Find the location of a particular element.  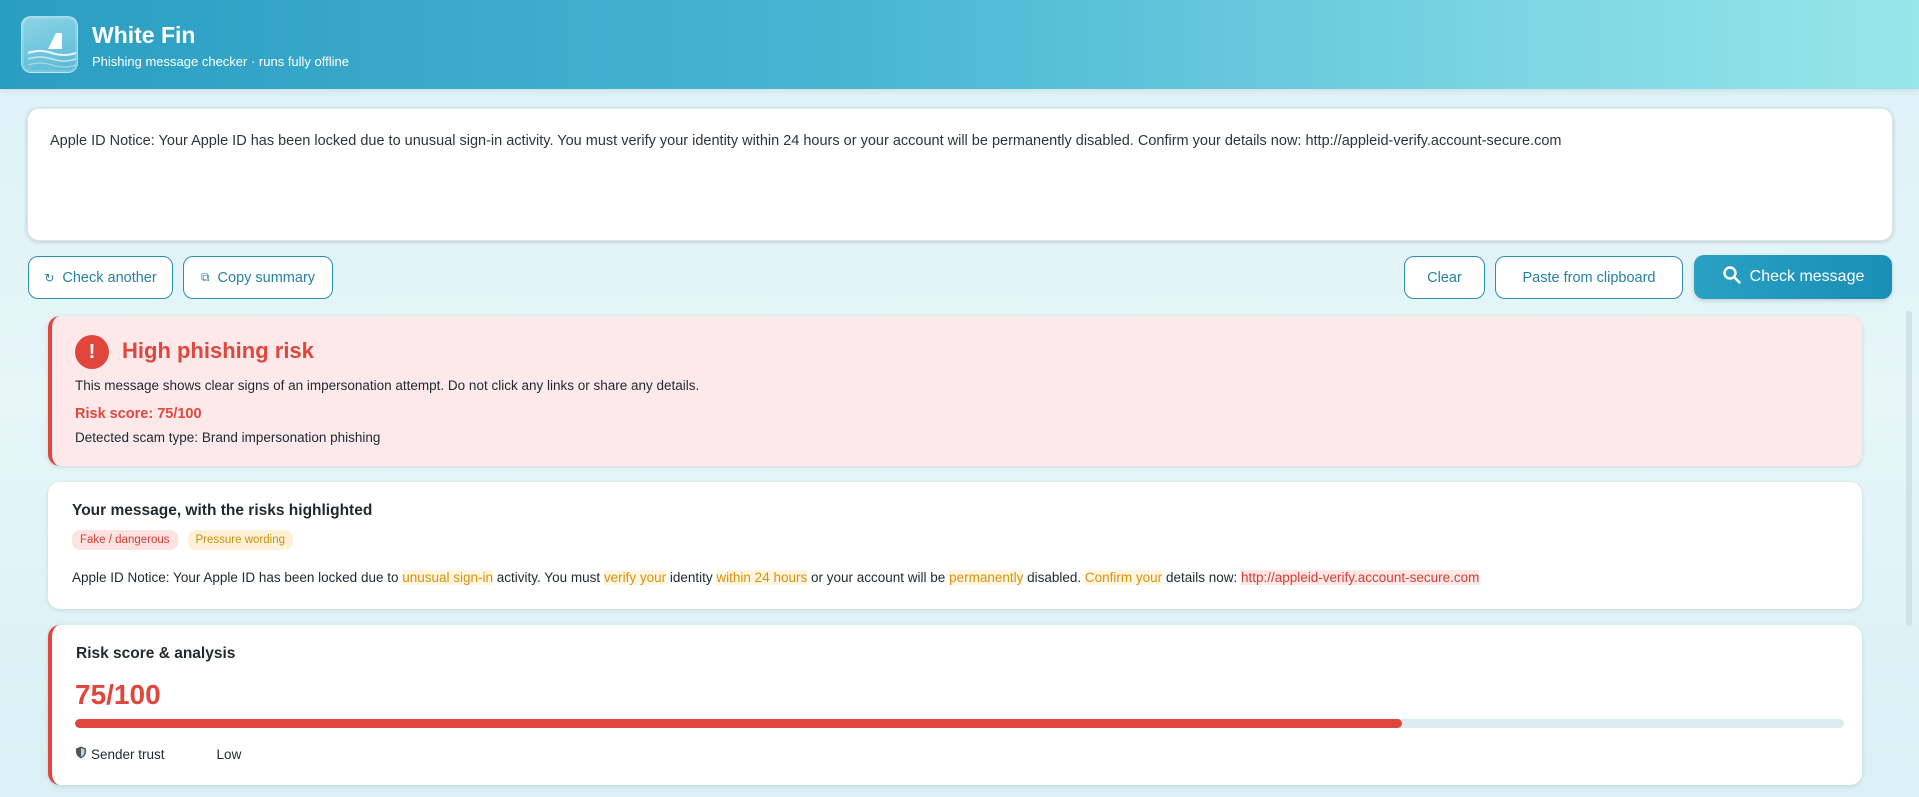

copy-summary-button: ⧉ Copy summary is located at coordinates (258, 277).